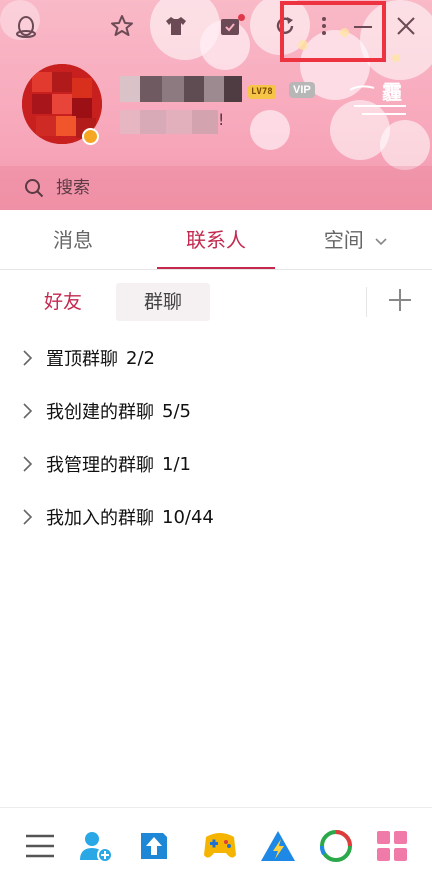  I want to click on close-icon, so click(406, 26).